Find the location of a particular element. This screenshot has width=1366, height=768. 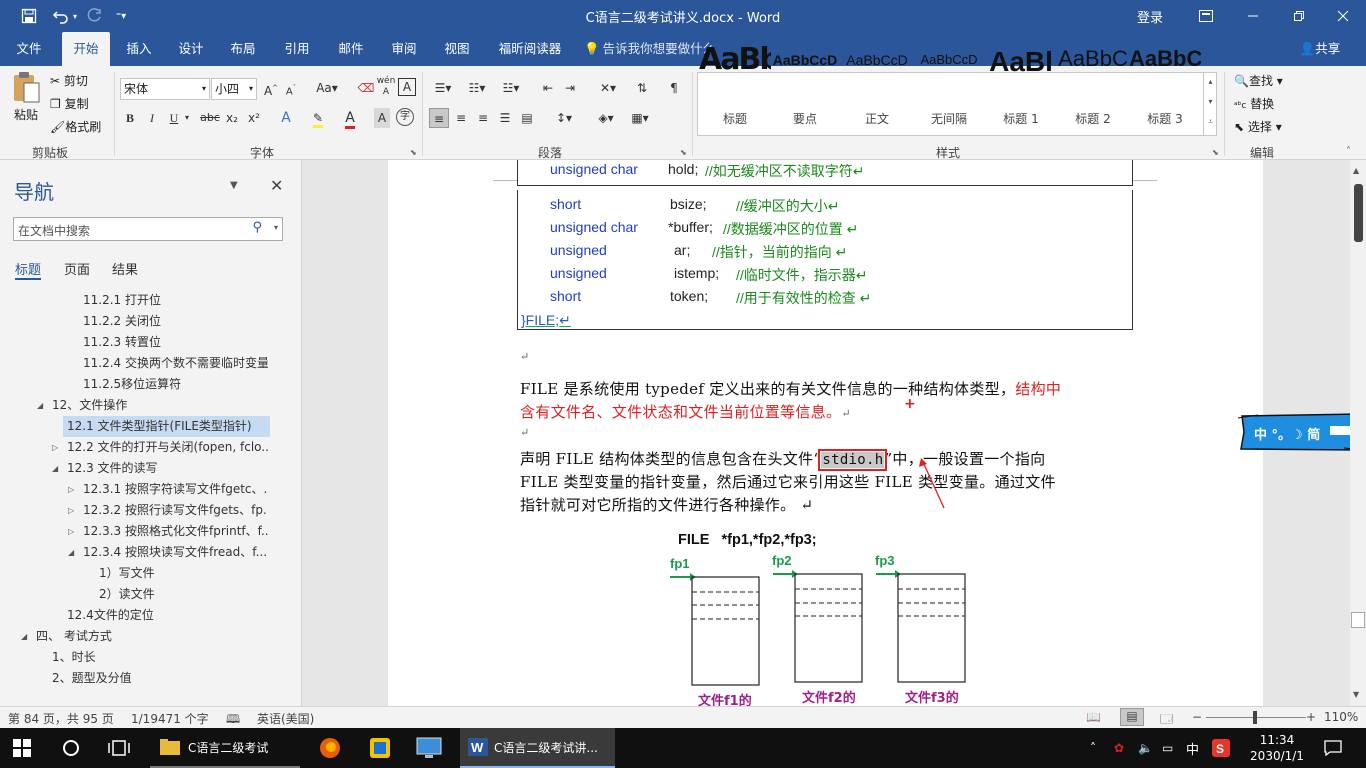

nav-tab-headings: 标题 is located at coordinates (28, 268).